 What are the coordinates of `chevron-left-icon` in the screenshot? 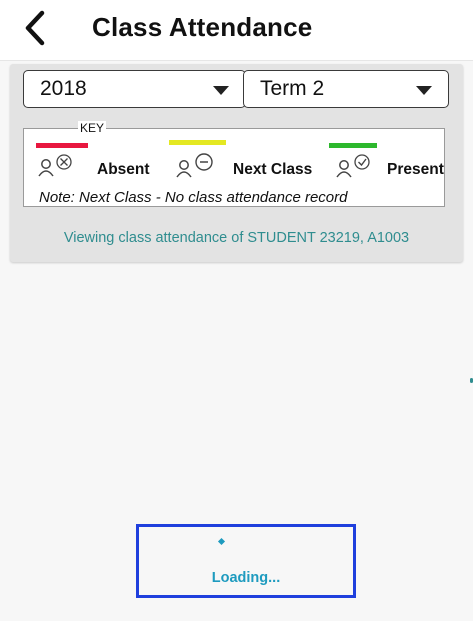 It's located at (35, 28).